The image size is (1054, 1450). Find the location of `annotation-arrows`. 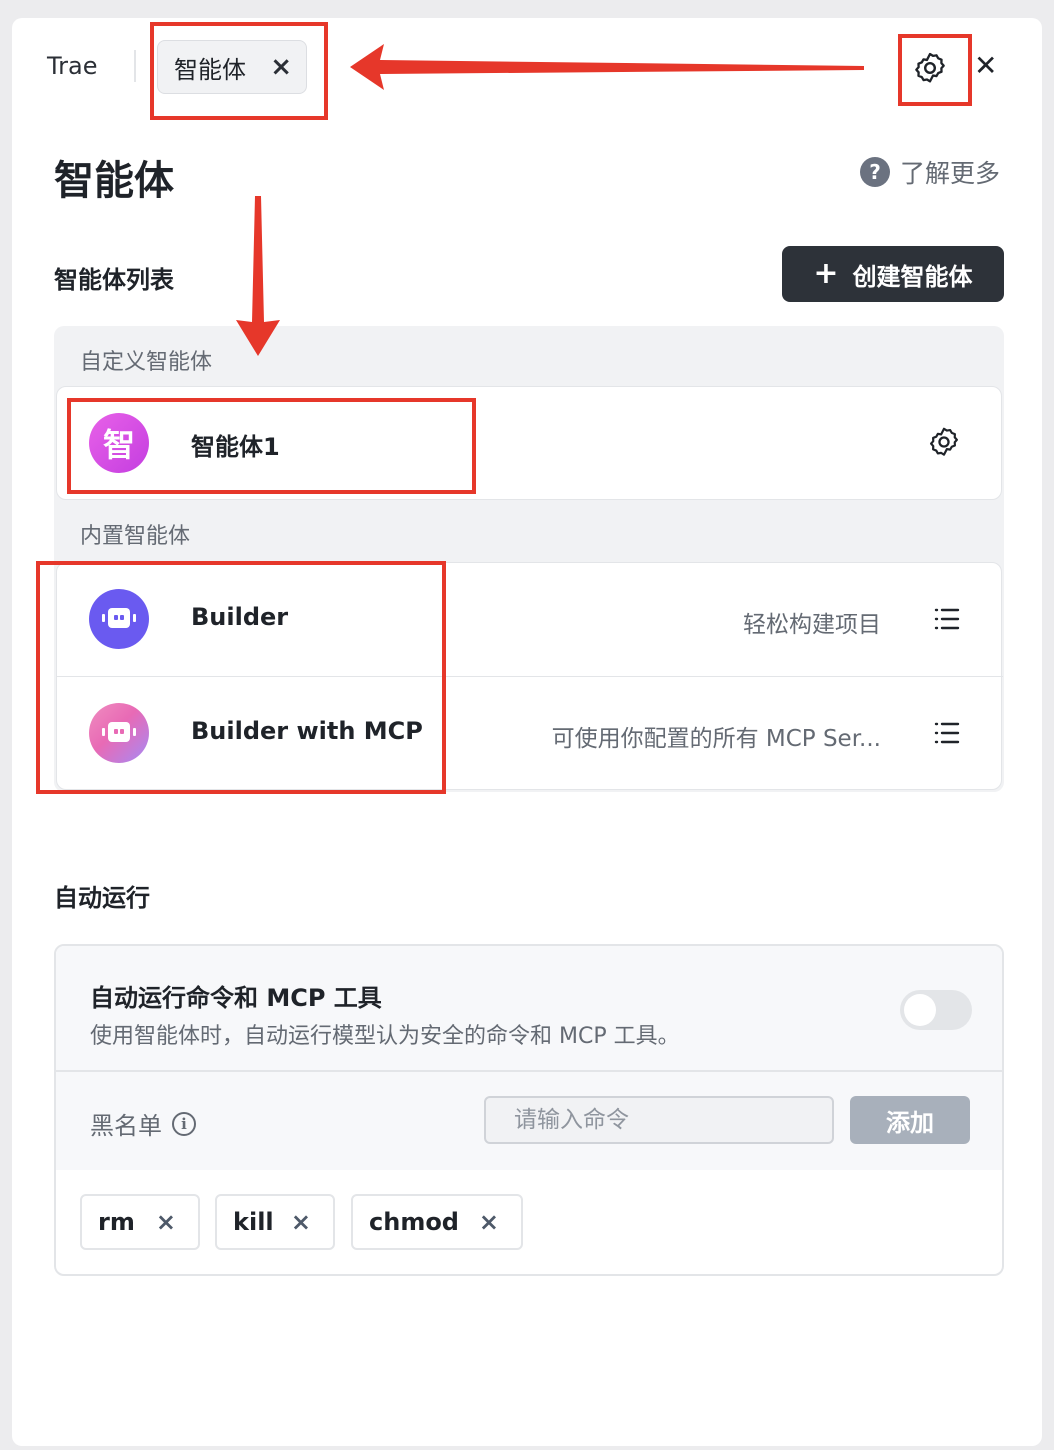

annotation-arrows is located at coordinates (550, 200).